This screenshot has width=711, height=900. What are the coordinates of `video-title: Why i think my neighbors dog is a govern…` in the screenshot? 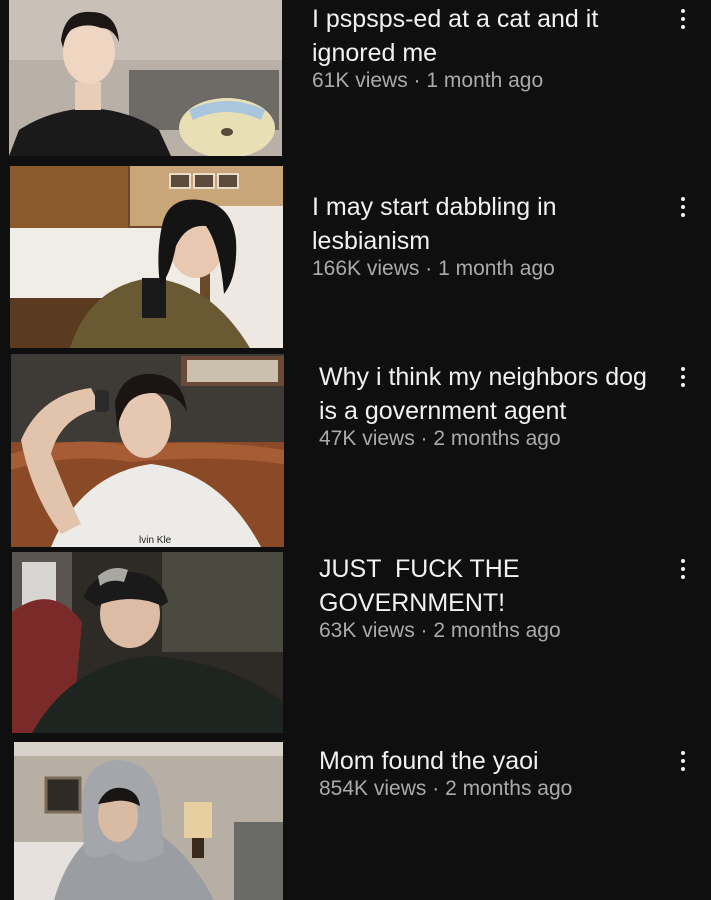 It's located at (489, 394).